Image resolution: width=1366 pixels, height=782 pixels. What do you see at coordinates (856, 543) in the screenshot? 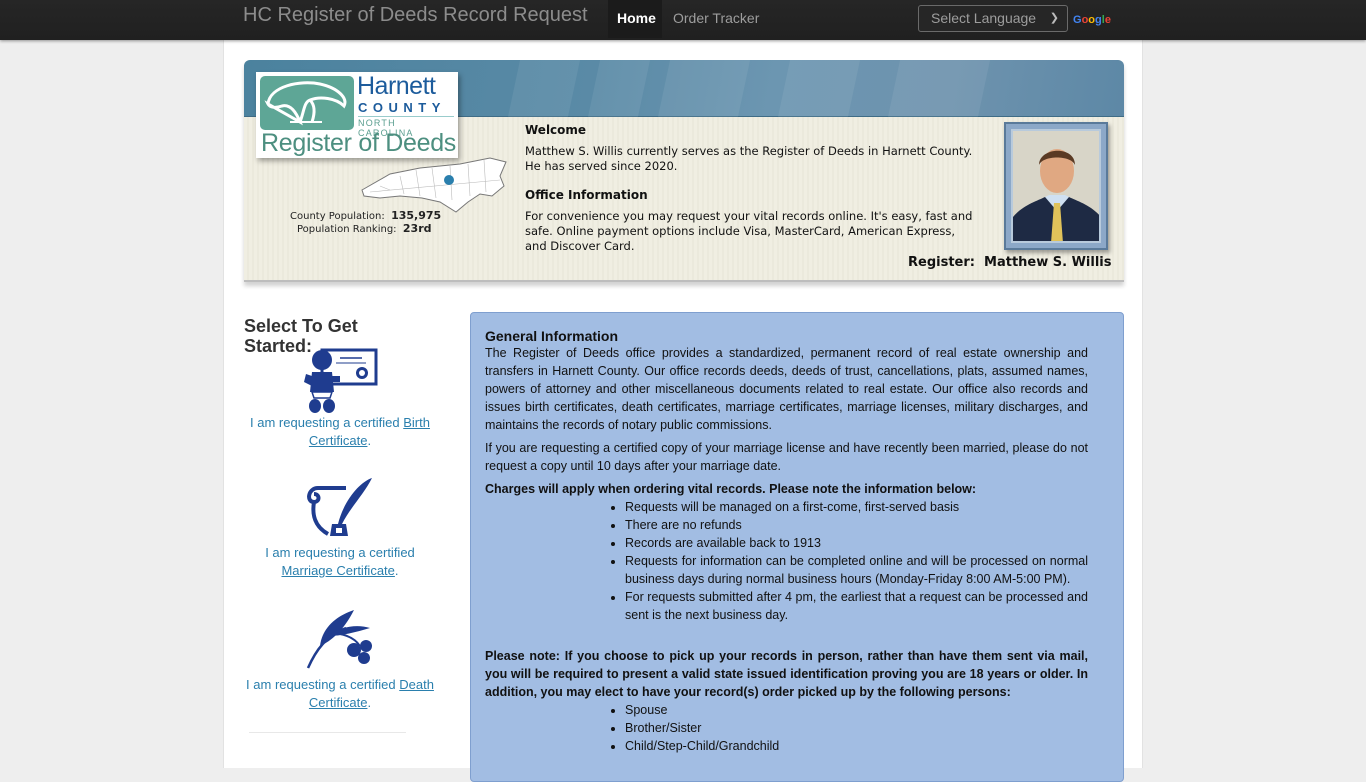
I see `list-item: Records are available back to 1913` at bounding box center [856, 543].